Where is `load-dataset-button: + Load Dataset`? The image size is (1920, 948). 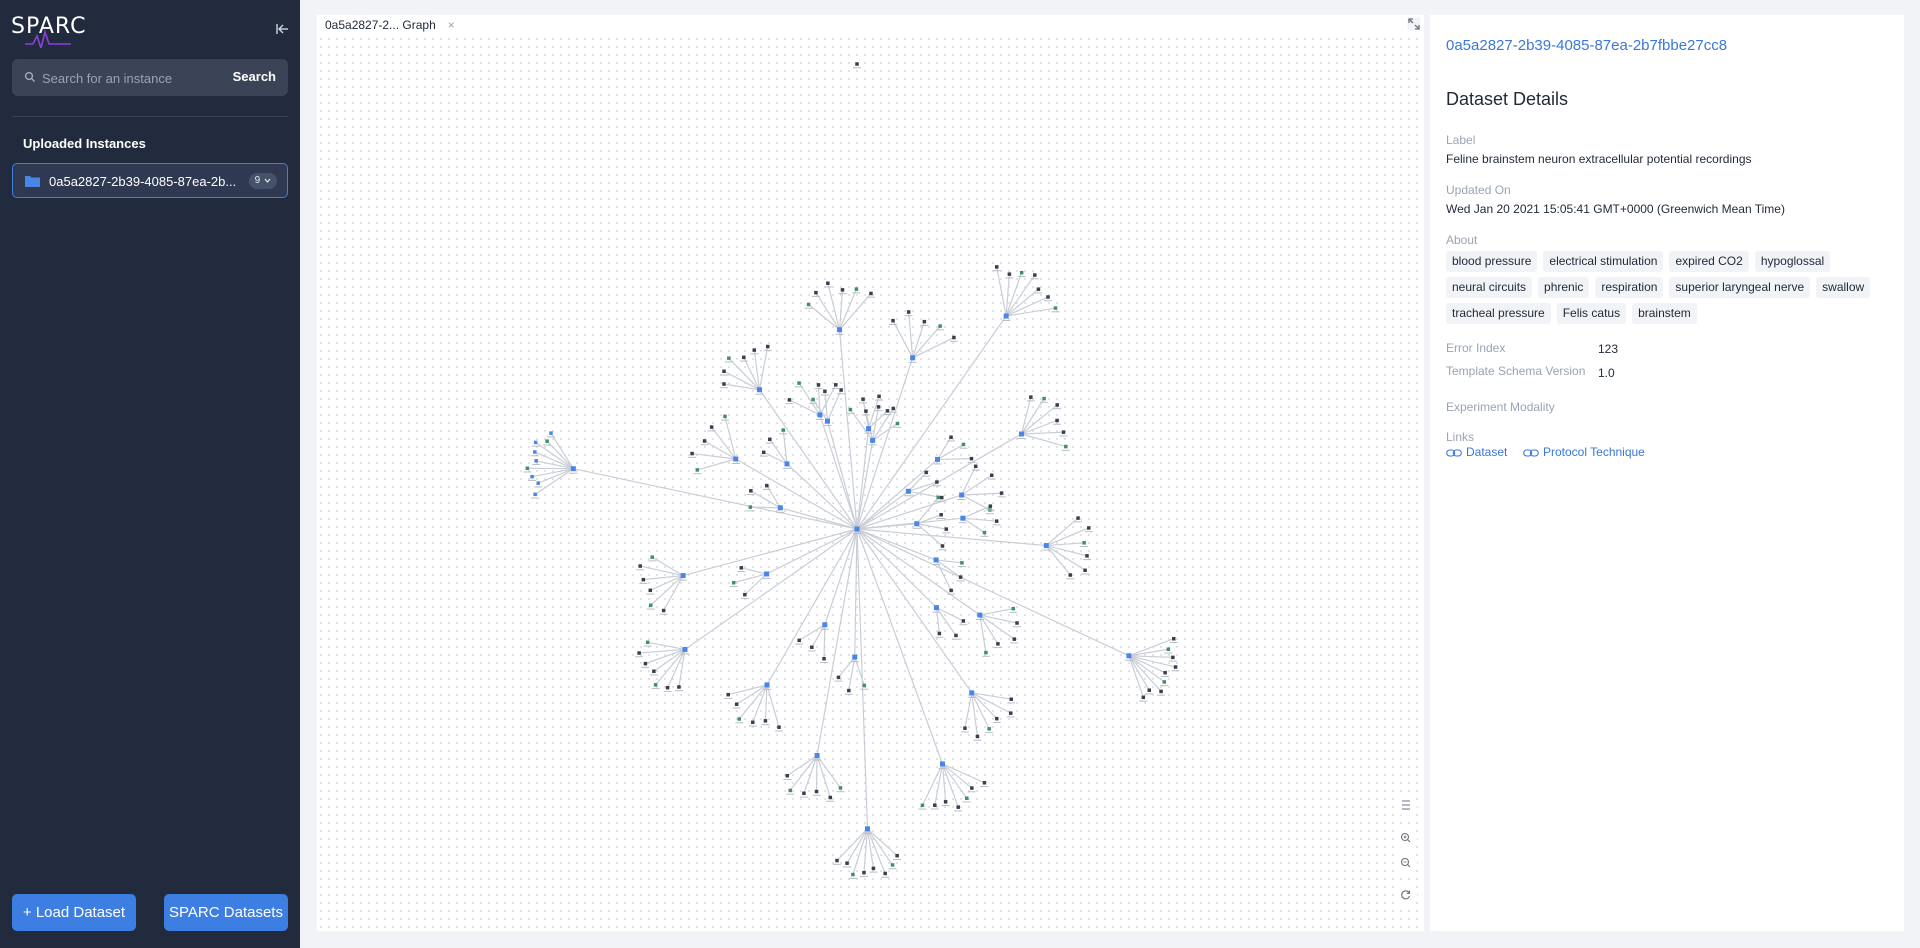 load-dataset-button: + Load Dataset is located at coordinates (74, 912).